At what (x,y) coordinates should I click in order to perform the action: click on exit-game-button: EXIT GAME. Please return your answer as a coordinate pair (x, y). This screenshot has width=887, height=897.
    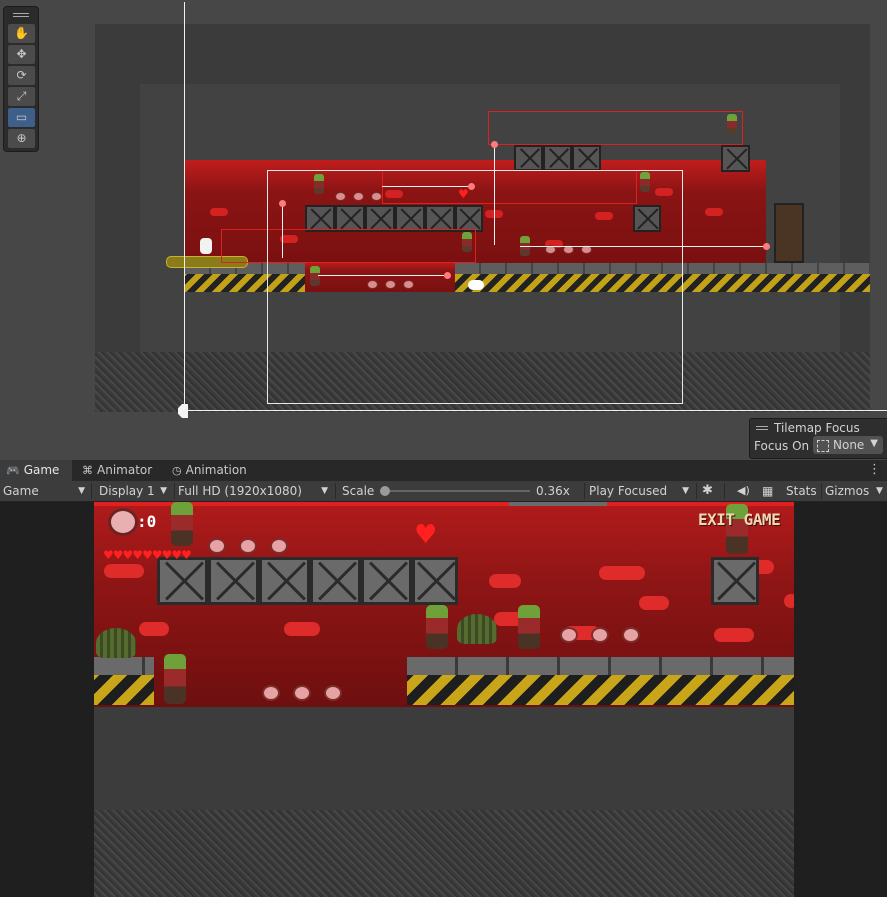
    Looking at the image, I should click on (739, 519).